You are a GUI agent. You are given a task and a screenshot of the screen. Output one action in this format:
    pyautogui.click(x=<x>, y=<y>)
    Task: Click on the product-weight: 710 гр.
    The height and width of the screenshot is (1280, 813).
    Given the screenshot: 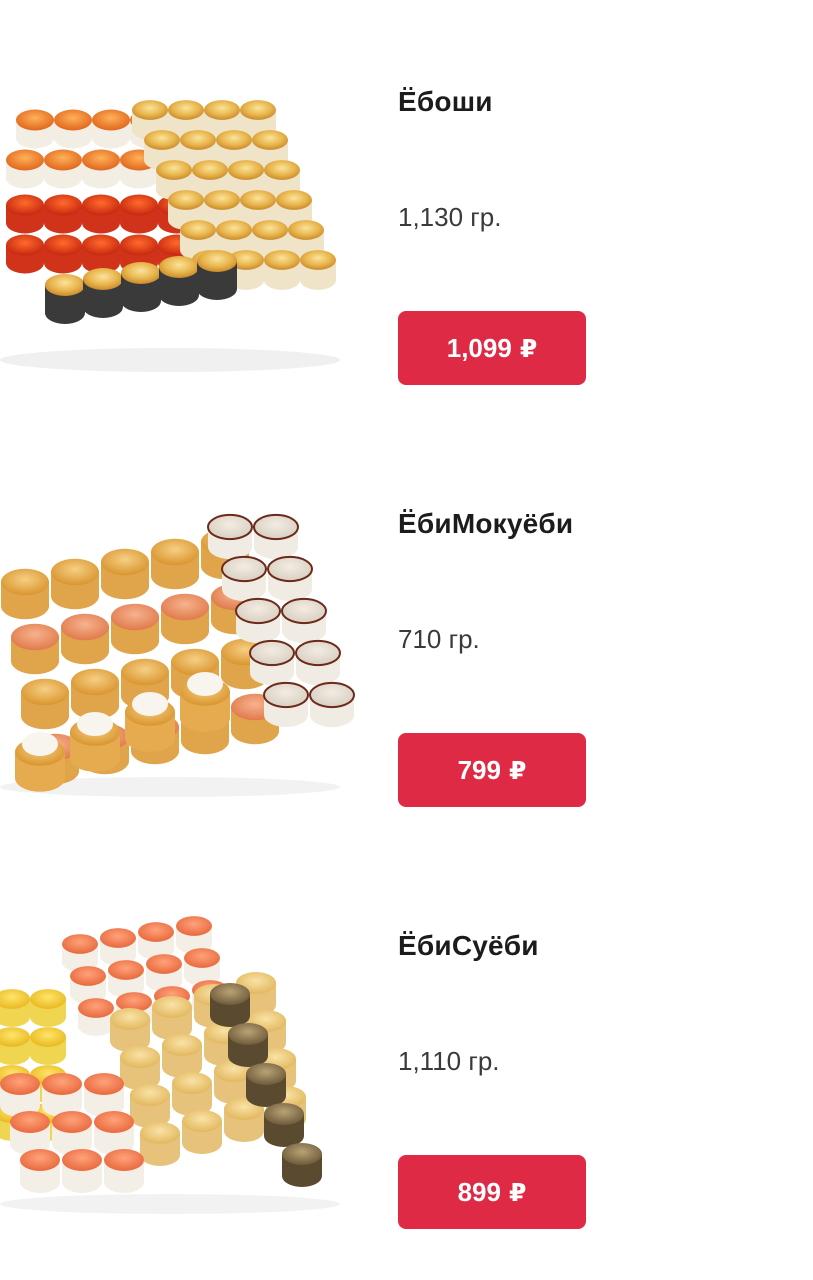 What is the action you would take?
    pyautogui.click(x=439, y=639)
    